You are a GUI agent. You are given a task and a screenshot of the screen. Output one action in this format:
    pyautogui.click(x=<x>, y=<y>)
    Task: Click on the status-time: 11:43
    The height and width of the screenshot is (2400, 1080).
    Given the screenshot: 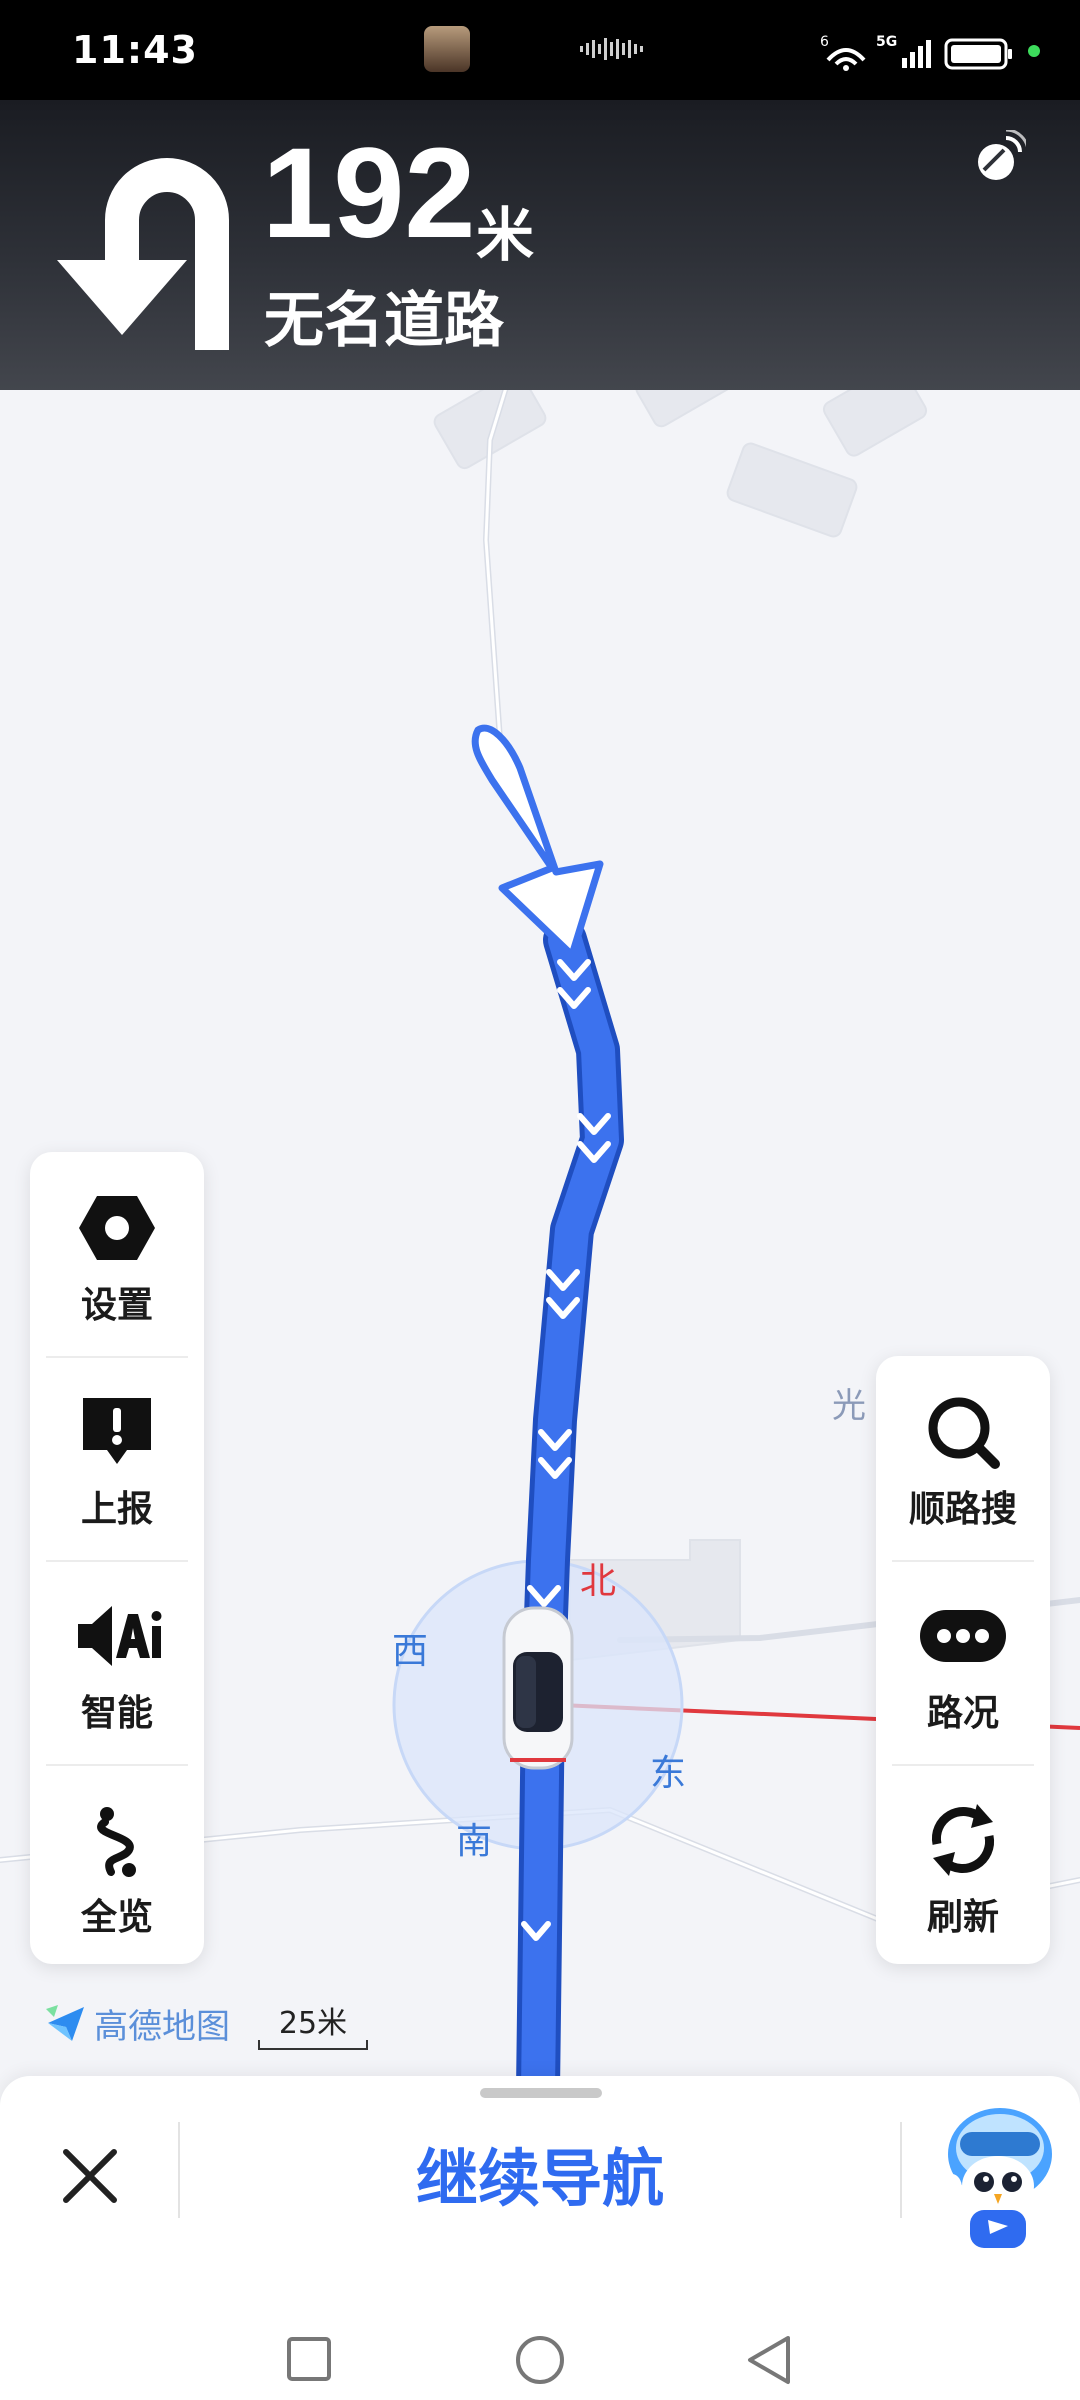 What is the action you would take?
    pyautogui.click(x=135, y=50)
    